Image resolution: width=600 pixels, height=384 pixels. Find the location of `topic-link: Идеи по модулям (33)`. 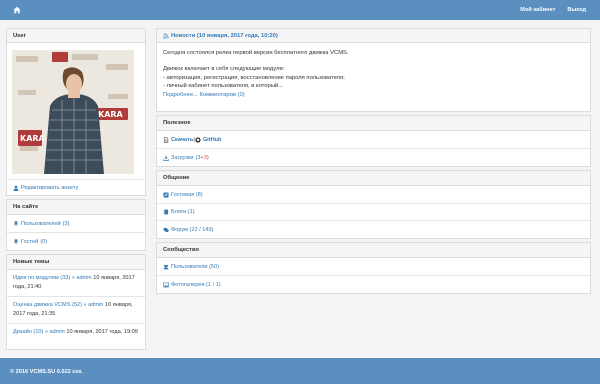

topic-link: Идеи по модулям (33) is located at coordinates (41, 278).